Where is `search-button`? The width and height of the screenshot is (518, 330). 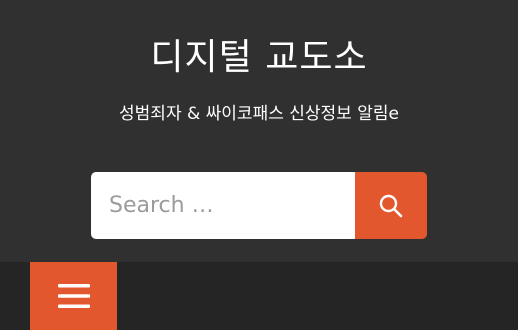 search-button is located at coordinates (391, 205).